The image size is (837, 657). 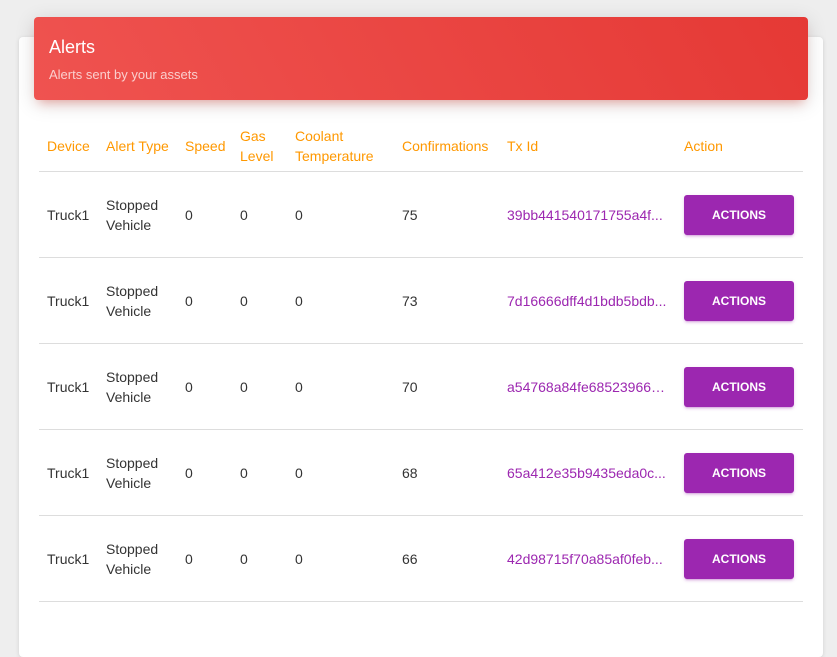 What do you see at coordinates (72, 47) in the screenshot?
I see `page-title: Alerts` at bounding box center [72, 47].